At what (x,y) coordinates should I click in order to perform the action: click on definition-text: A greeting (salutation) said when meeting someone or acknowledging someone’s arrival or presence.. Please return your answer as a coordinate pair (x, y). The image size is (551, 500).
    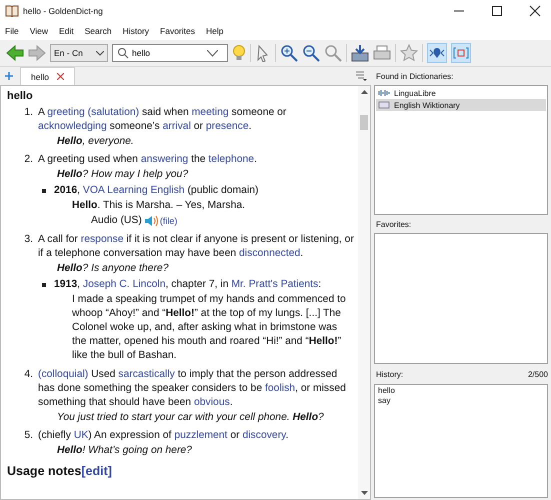
    Looking at the image, I should click on (163, 120).